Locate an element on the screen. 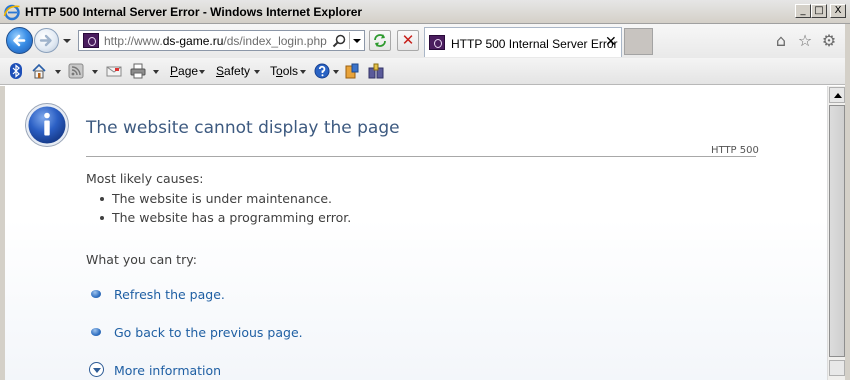 This screenshot has height=380, width=850. safety-menu: Safety is located at coordinates (233, 71).